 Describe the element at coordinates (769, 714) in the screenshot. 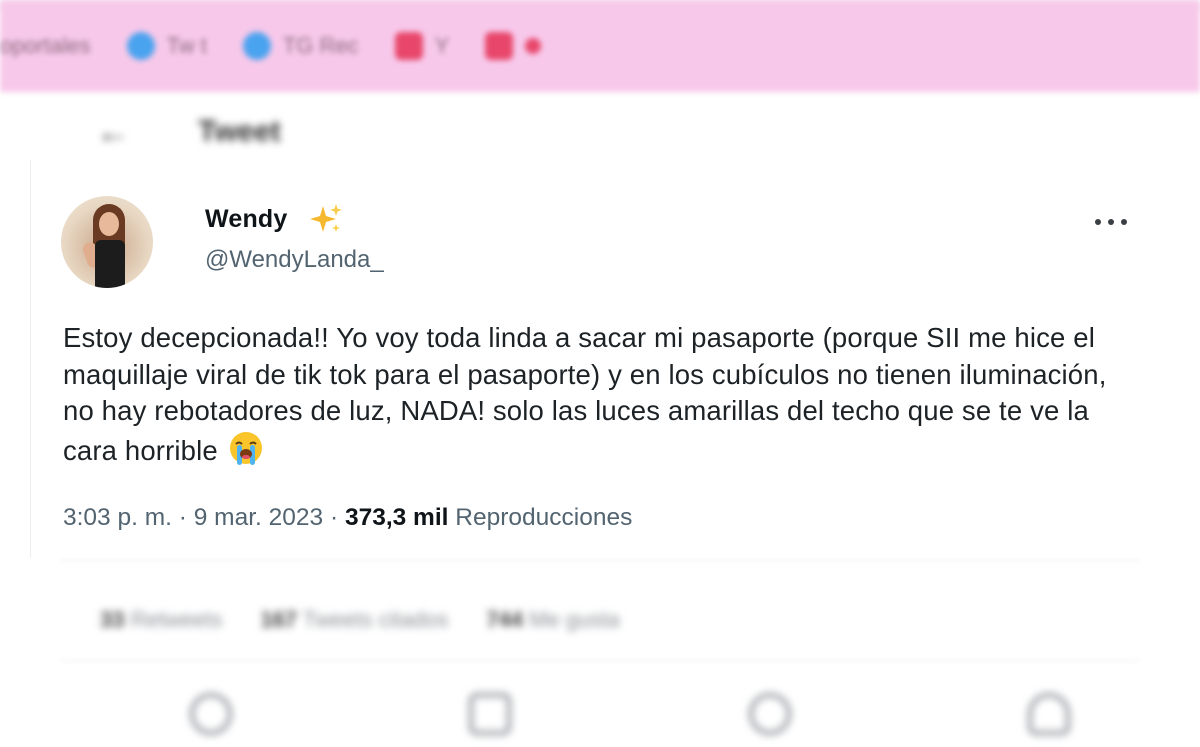

I see `like-icon` at that location.